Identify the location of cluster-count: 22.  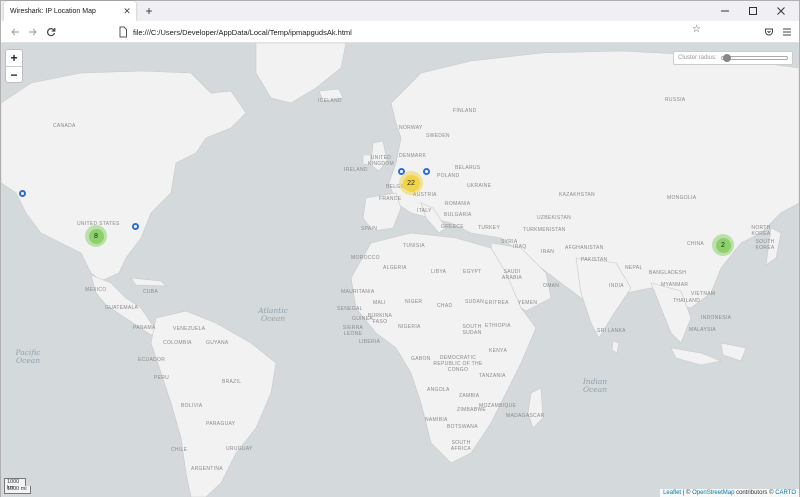
(411, 183).